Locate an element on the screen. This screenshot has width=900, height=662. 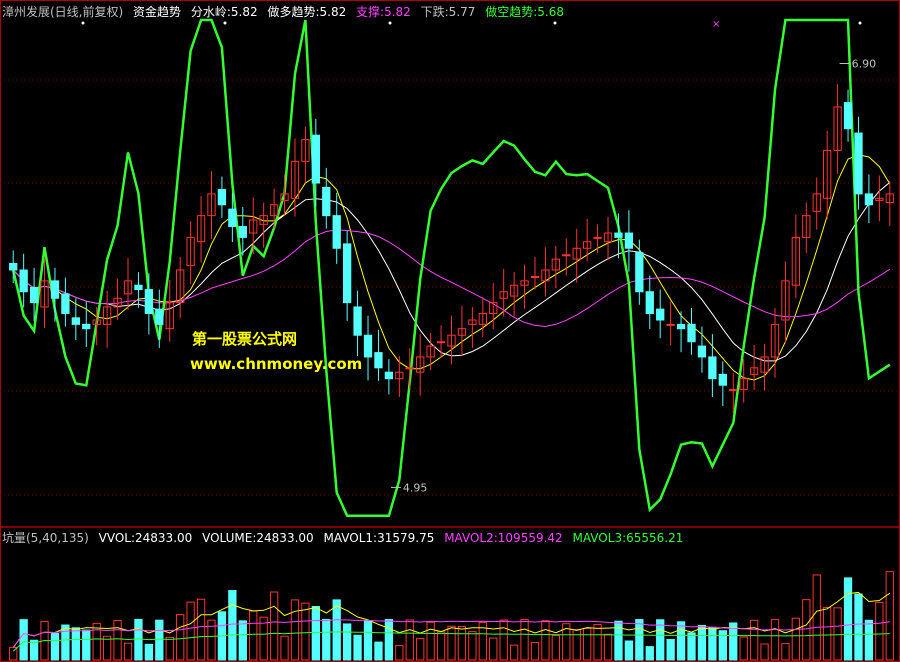
zuokong-value: 做空趋势:5.68 is located at coordinates (524, 12).